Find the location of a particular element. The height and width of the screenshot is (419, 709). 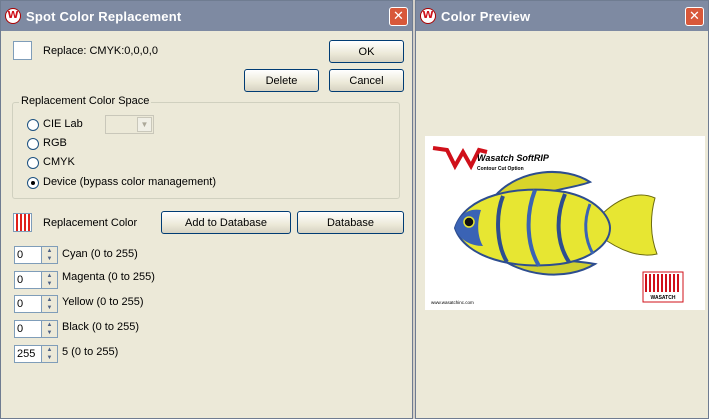

replacement-color-label: Replacement Color is located at coordinates (90, 223).